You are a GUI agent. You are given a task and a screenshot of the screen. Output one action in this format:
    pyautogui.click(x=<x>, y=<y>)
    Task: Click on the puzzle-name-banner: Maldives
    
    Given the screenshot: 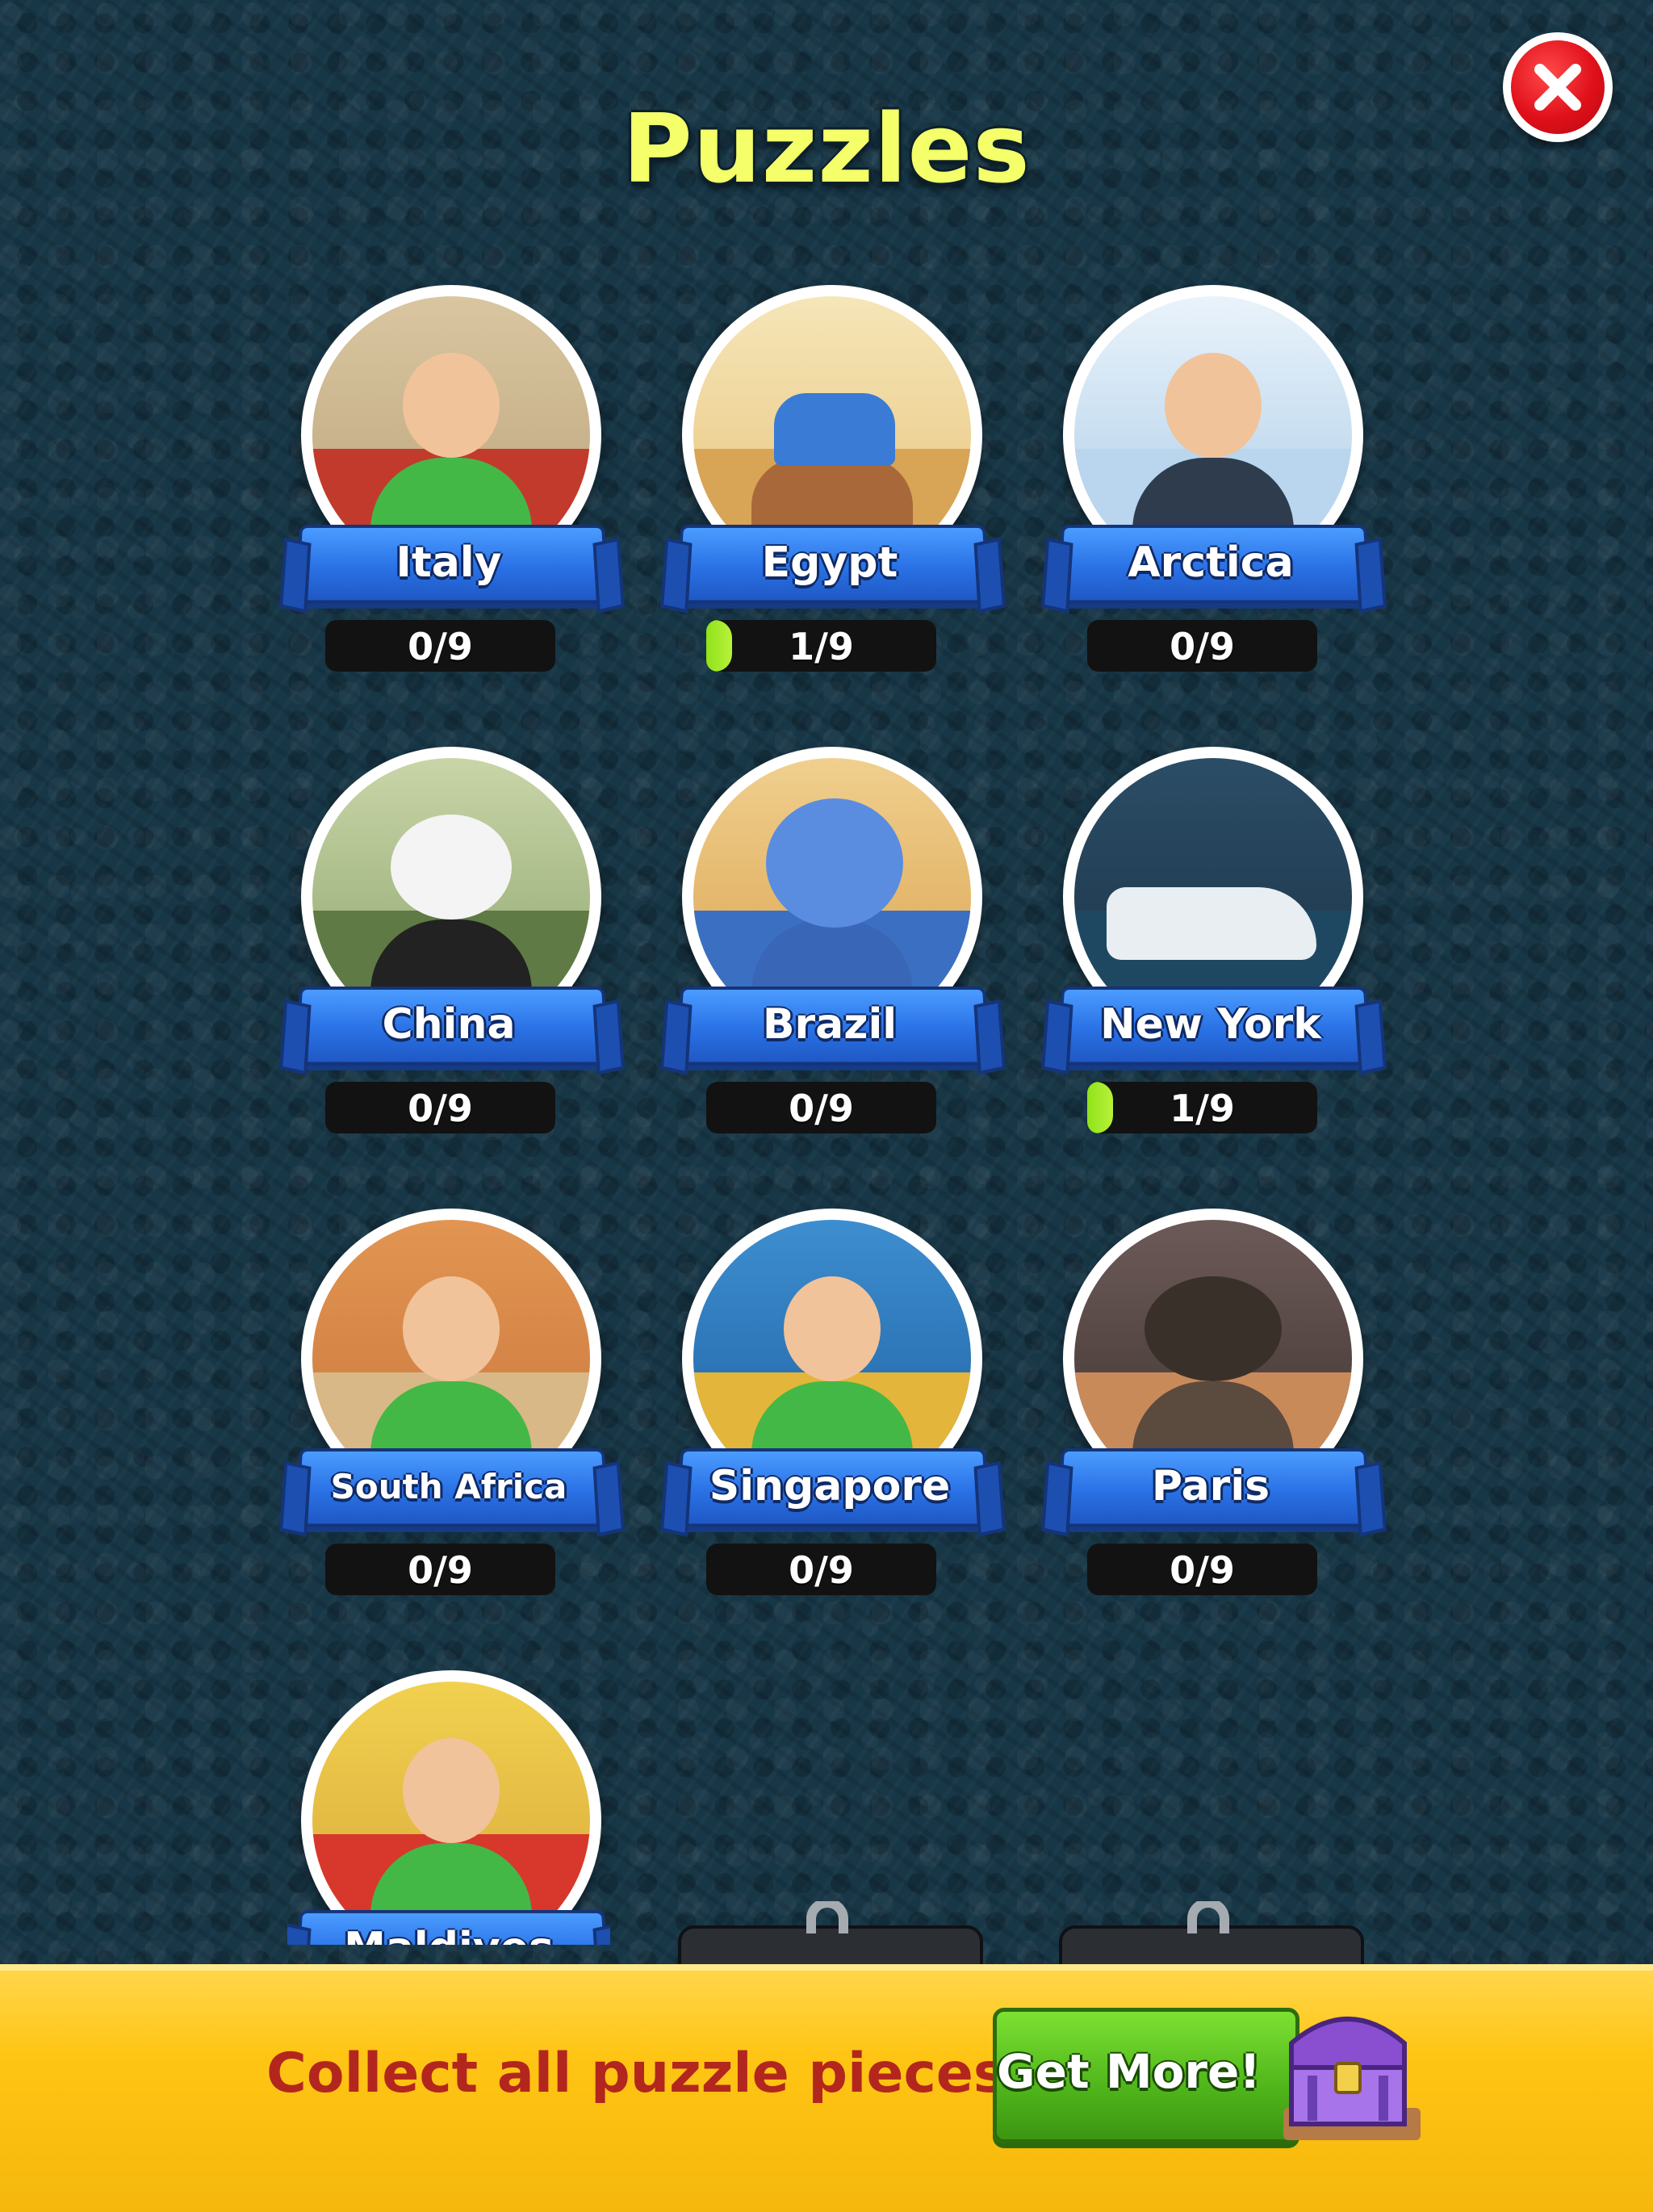 What is the action you would take?
    pyautogui.click(x=449, y=1927)
    